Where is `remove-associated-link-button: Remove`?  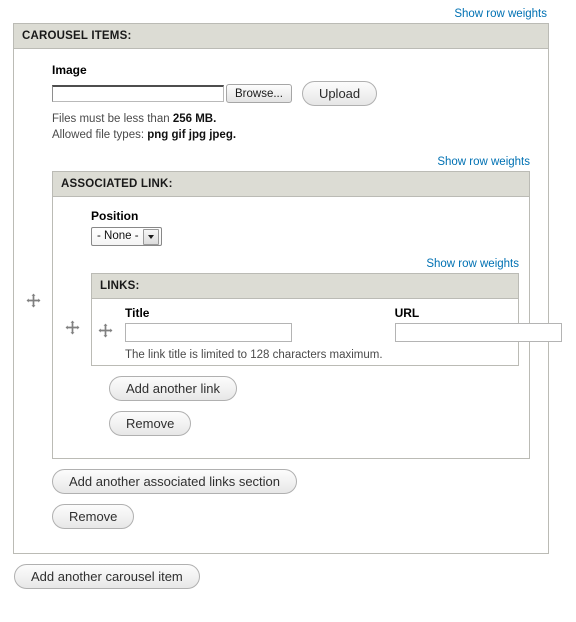
remove-associated-link-button: Remove is located at coordinates (93, 516).